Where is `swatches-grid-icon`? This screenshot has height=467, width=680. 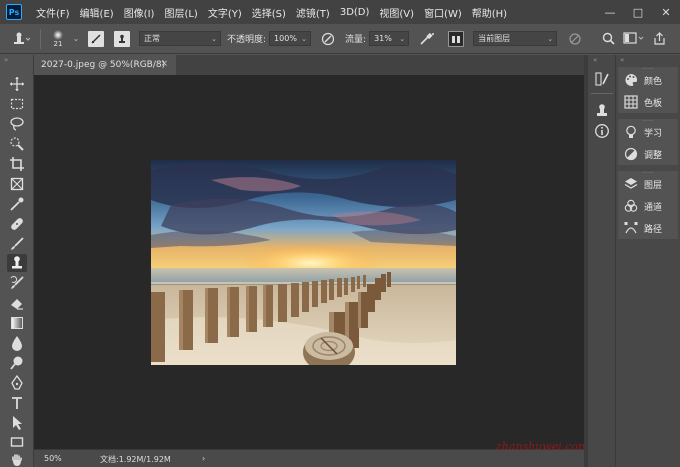
swatches-grid-icon is located at coordinates (631, 102).